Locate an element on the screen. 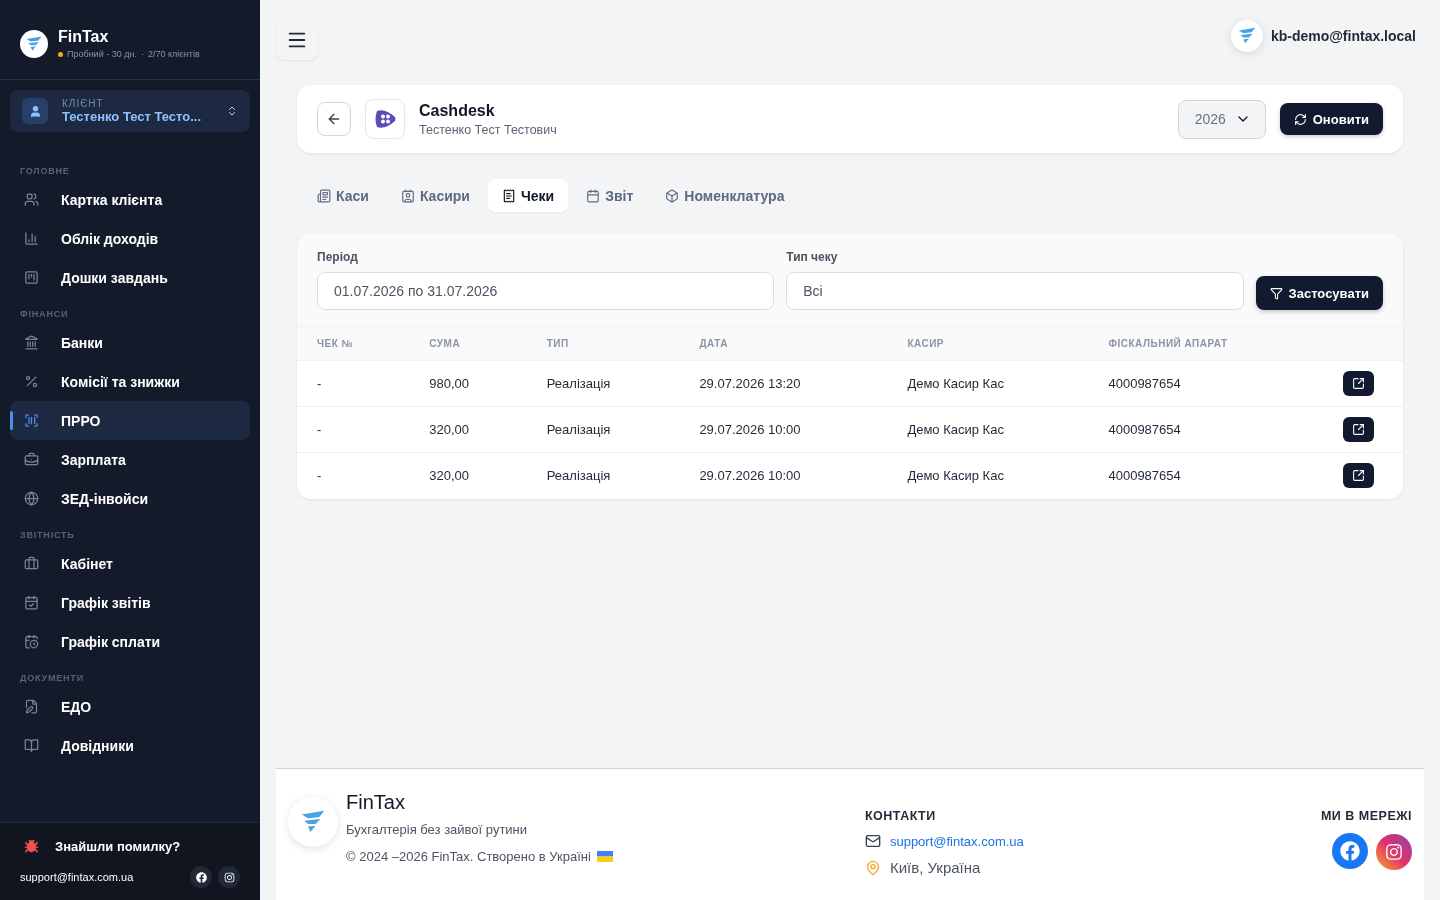 This screenshot has height=900, width=1440. user-email: kb-demo@fintax.local is located at coordinates (1343, 36).